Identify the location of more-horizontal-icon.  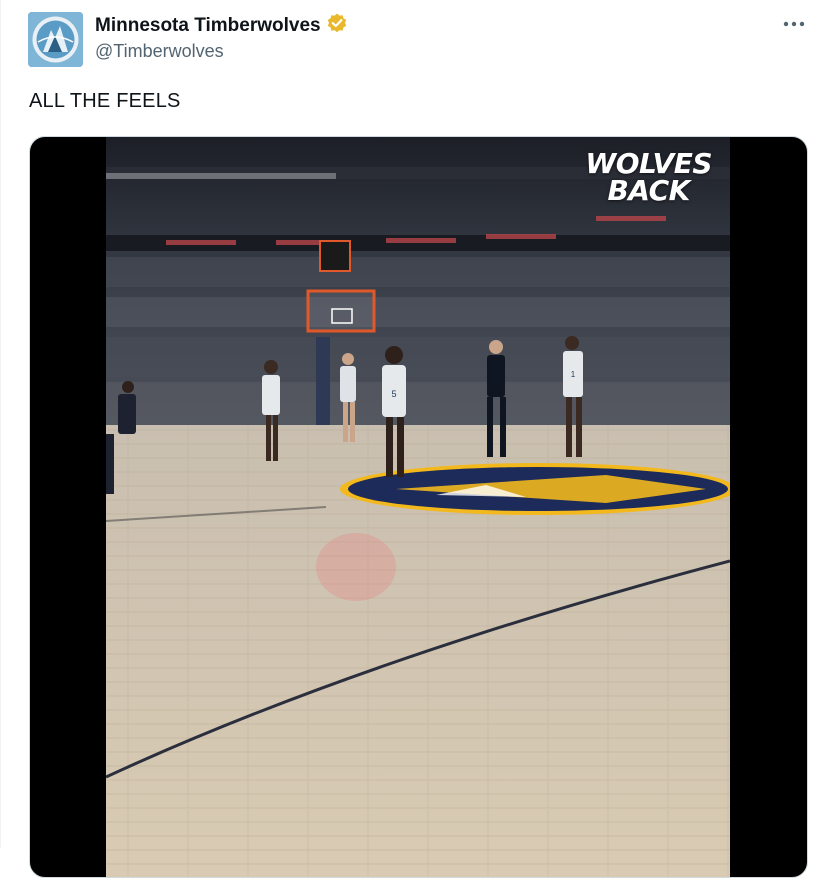
(794, 24).